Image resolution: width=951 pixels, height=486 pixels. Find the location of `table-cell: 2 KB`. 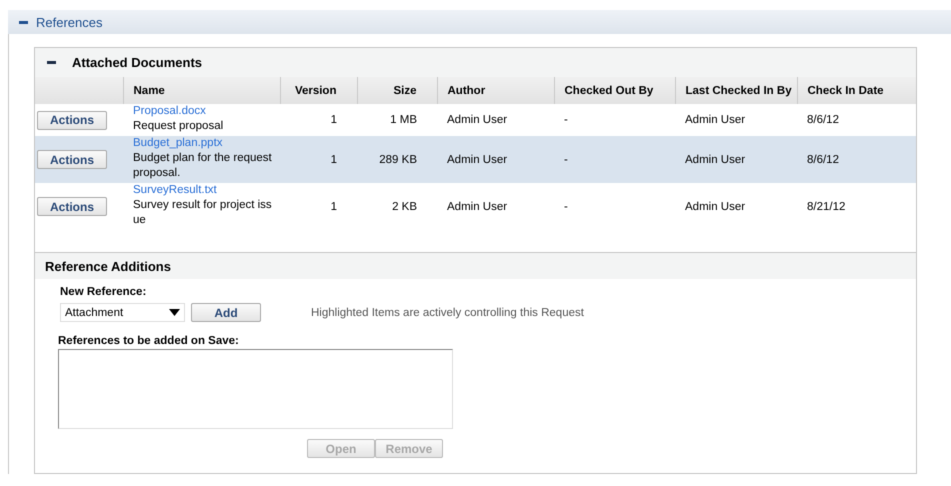

table-cell: 2 KB is located at coordinates (404, 206).